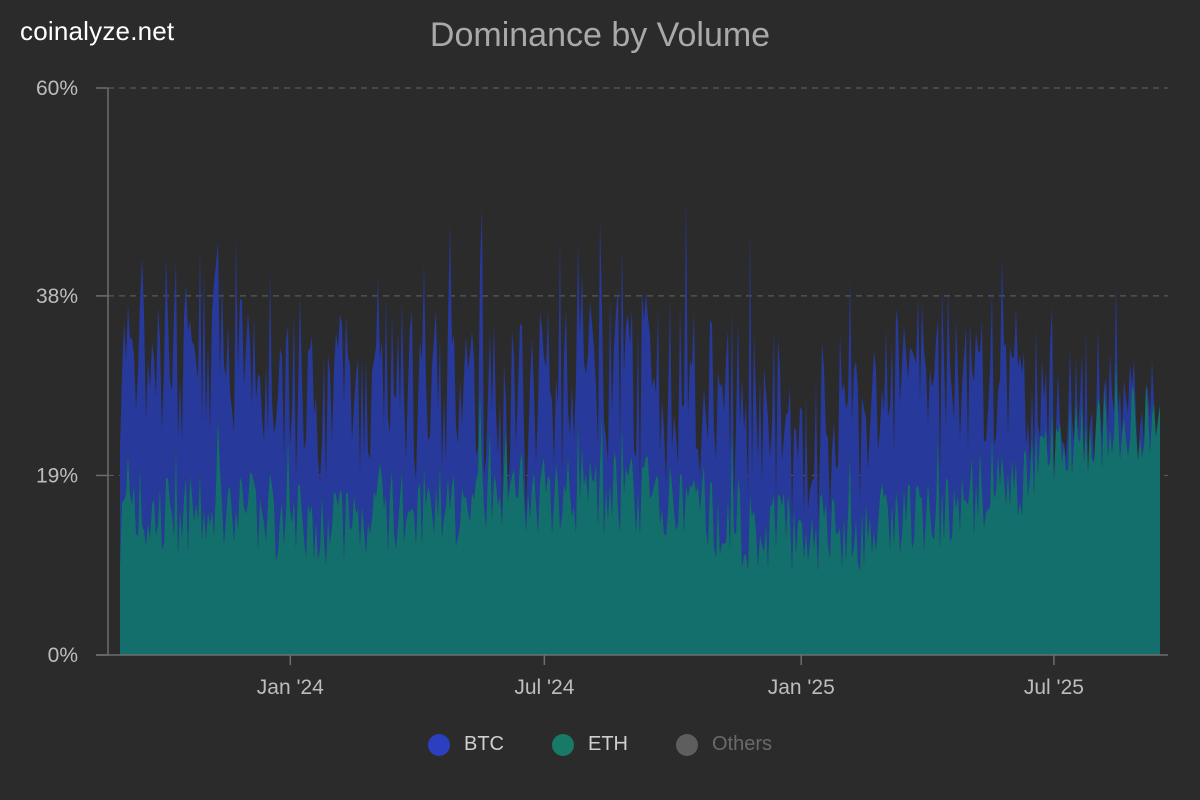 The height and width of the screenshot is (800, 1200). What do you see at coordinates (801, 687) in the screenshot?
I see `x-tick-label: Jan '25` at bounding box center [801, 687].